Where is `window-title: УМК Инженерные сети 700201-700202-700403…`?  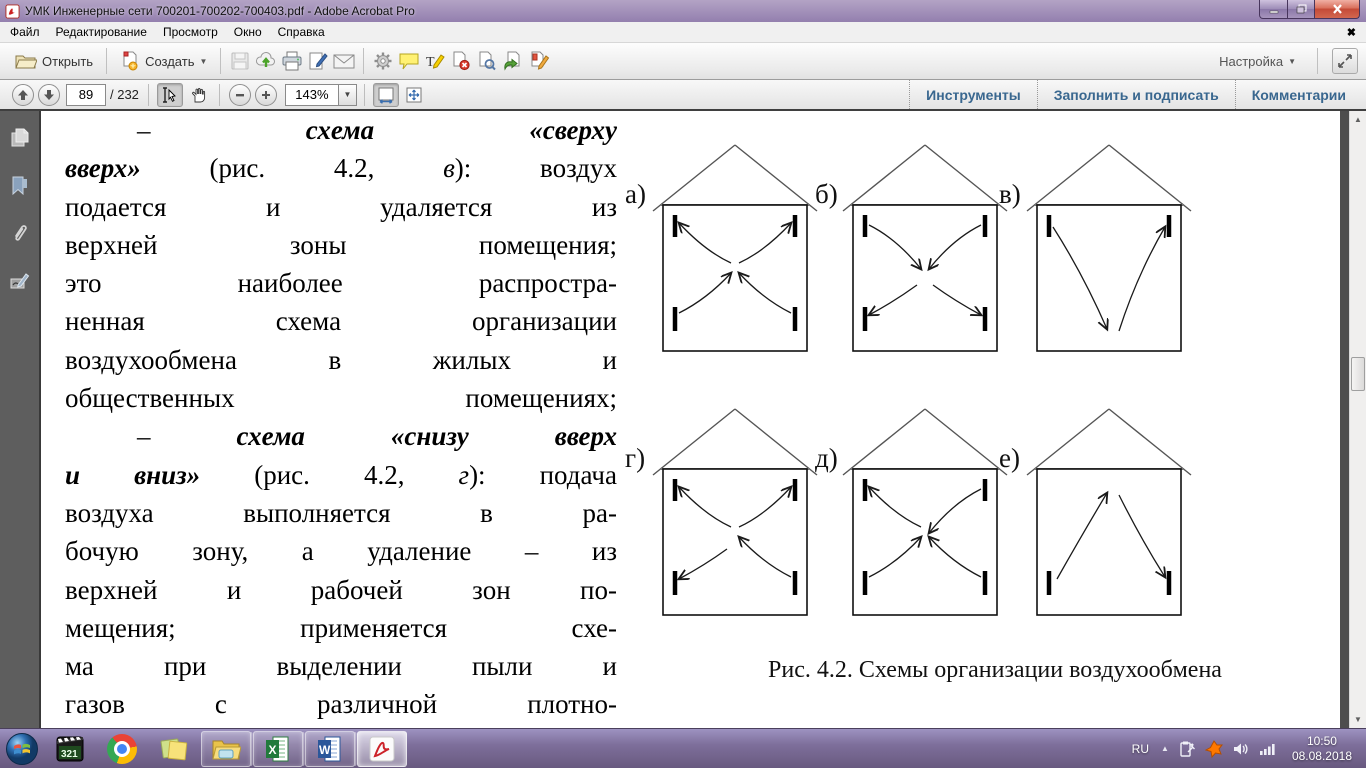
window-title: УМК Инженерные сети 700201-700202-700403… is located at coordinates (220, 11).